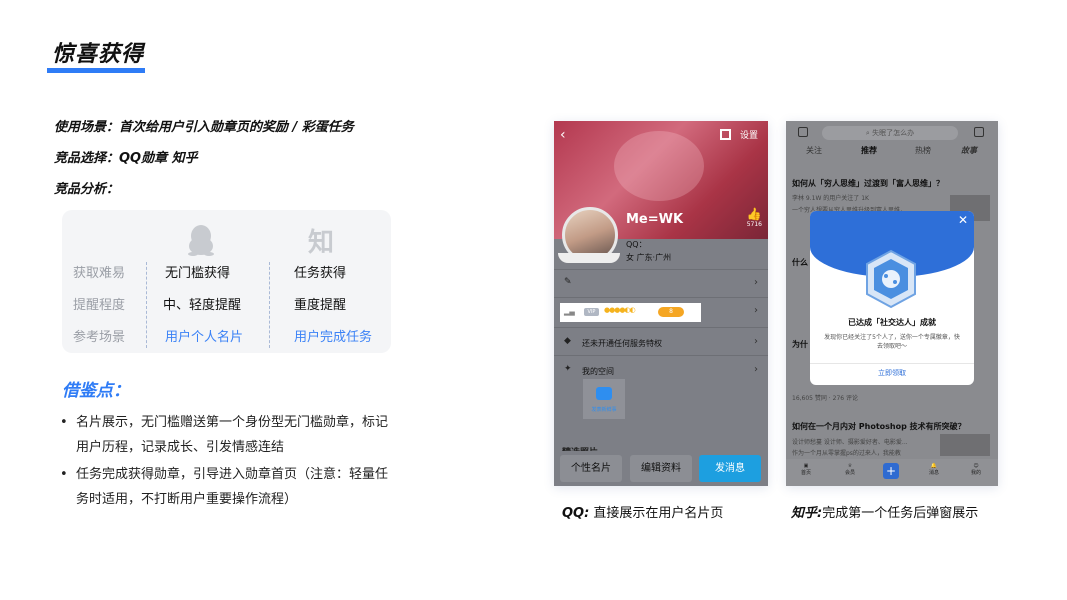 This screenshot has width=1067, height=600. Describe the element at coordinates (568, 282) in the screenshot. I see `pencil-icon: ✎` at that location.